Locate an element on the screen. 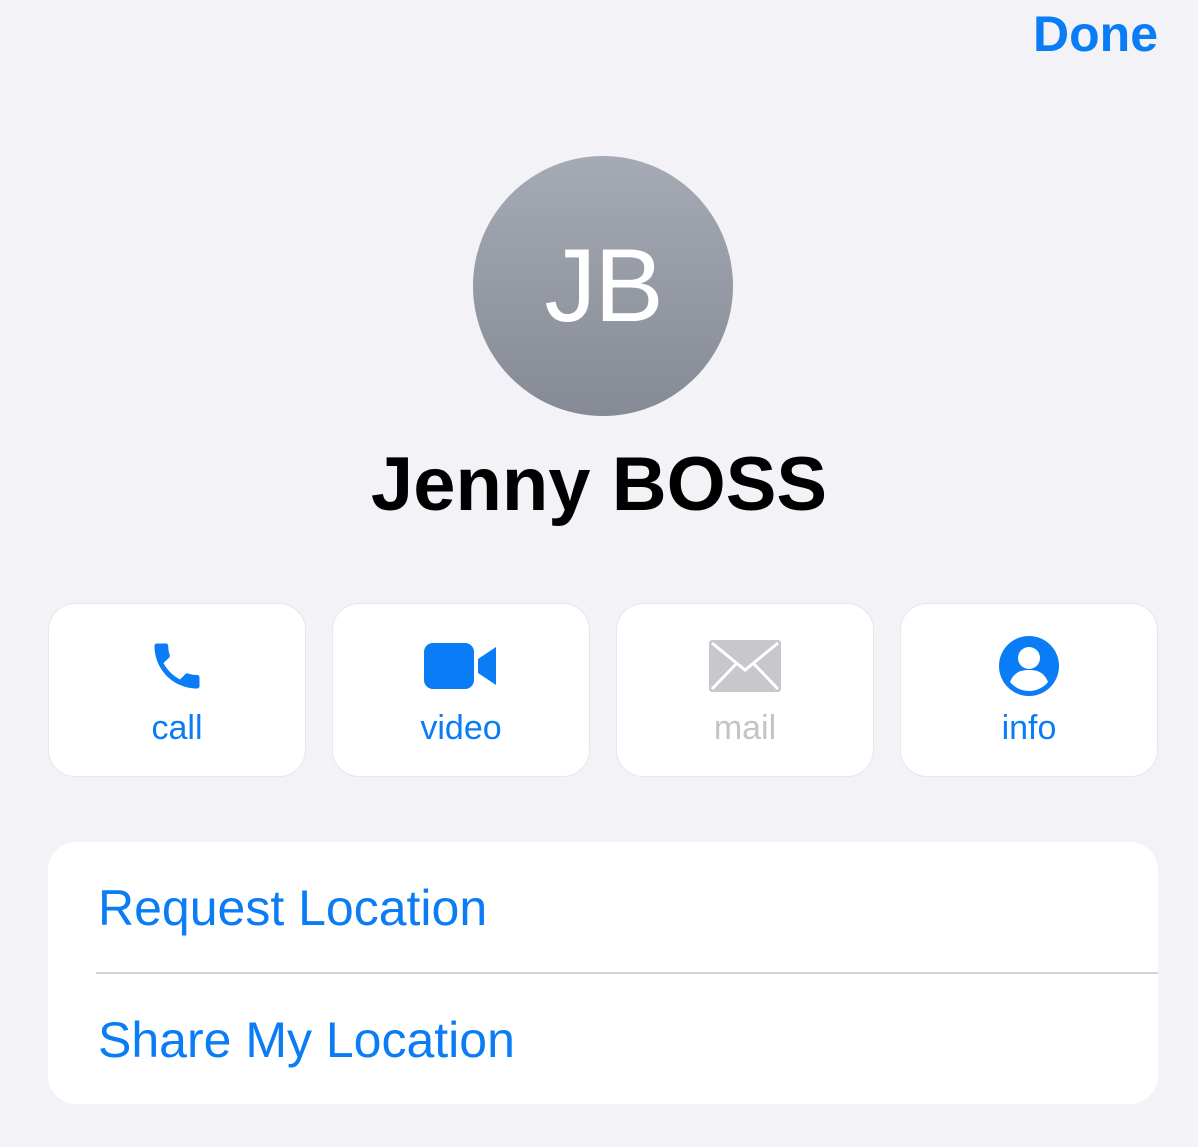 This screenshot has height=1147, width=1198. avatar-initials: JB is located at coordinates (603, 286).